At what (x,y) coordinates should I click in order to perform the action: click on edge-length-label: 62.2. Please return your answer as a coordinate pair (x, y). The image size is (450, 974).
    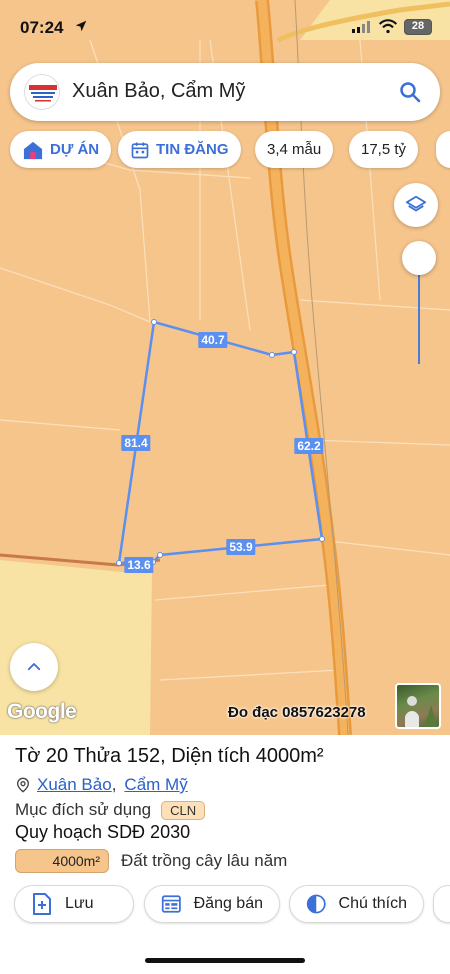
    Looking at the image, I should click on (309, 446).